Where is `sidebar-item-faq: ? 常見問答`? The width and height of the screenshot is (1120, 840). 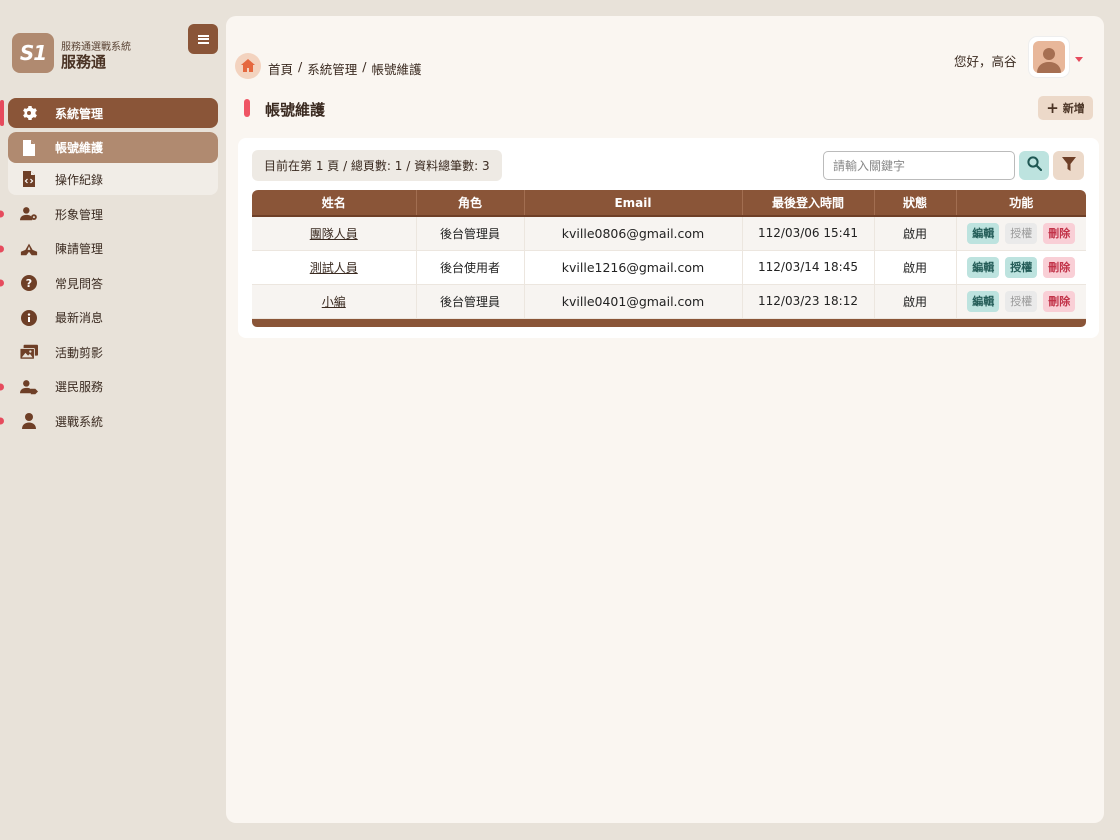 sidebar-item-faq: ? 常見問答 is located at coordinates (113, 283).